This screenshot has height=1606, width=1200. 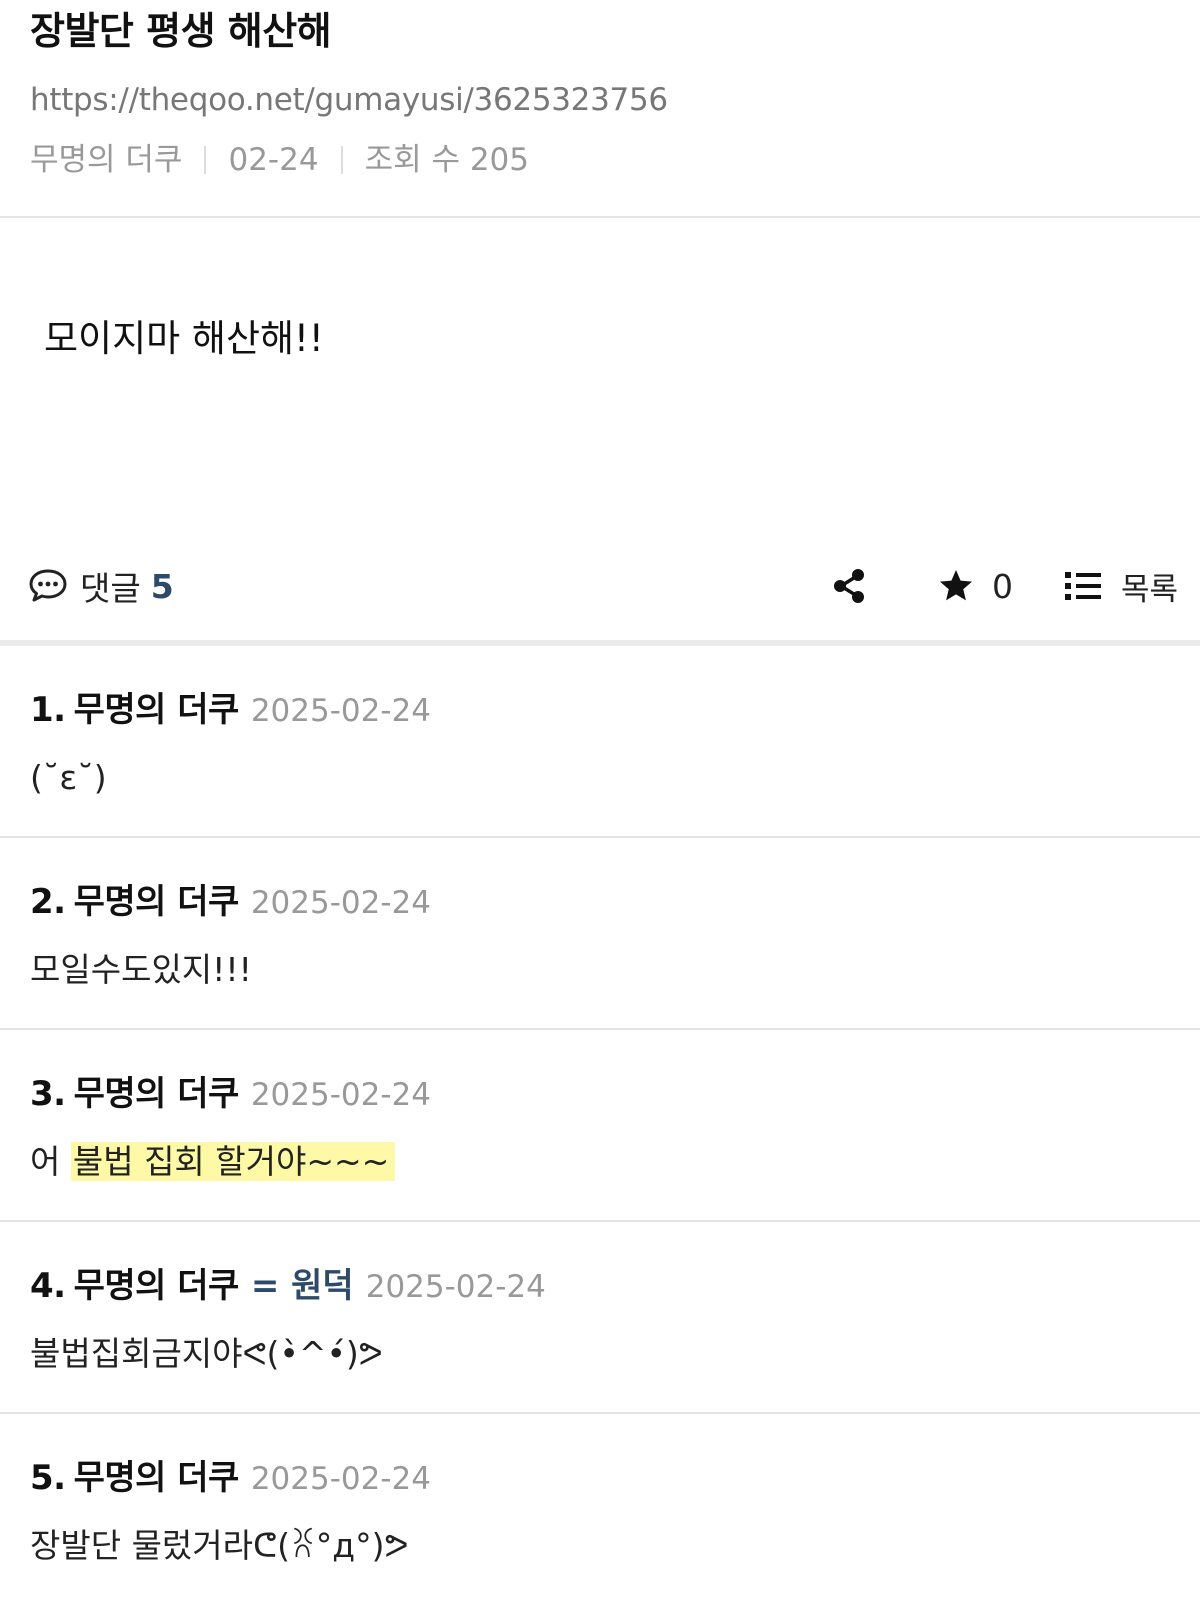 What do you see at coordinates (48, 710) in the screenshot?
I see `comment-number: 1.` at bounding box center [48, 710].